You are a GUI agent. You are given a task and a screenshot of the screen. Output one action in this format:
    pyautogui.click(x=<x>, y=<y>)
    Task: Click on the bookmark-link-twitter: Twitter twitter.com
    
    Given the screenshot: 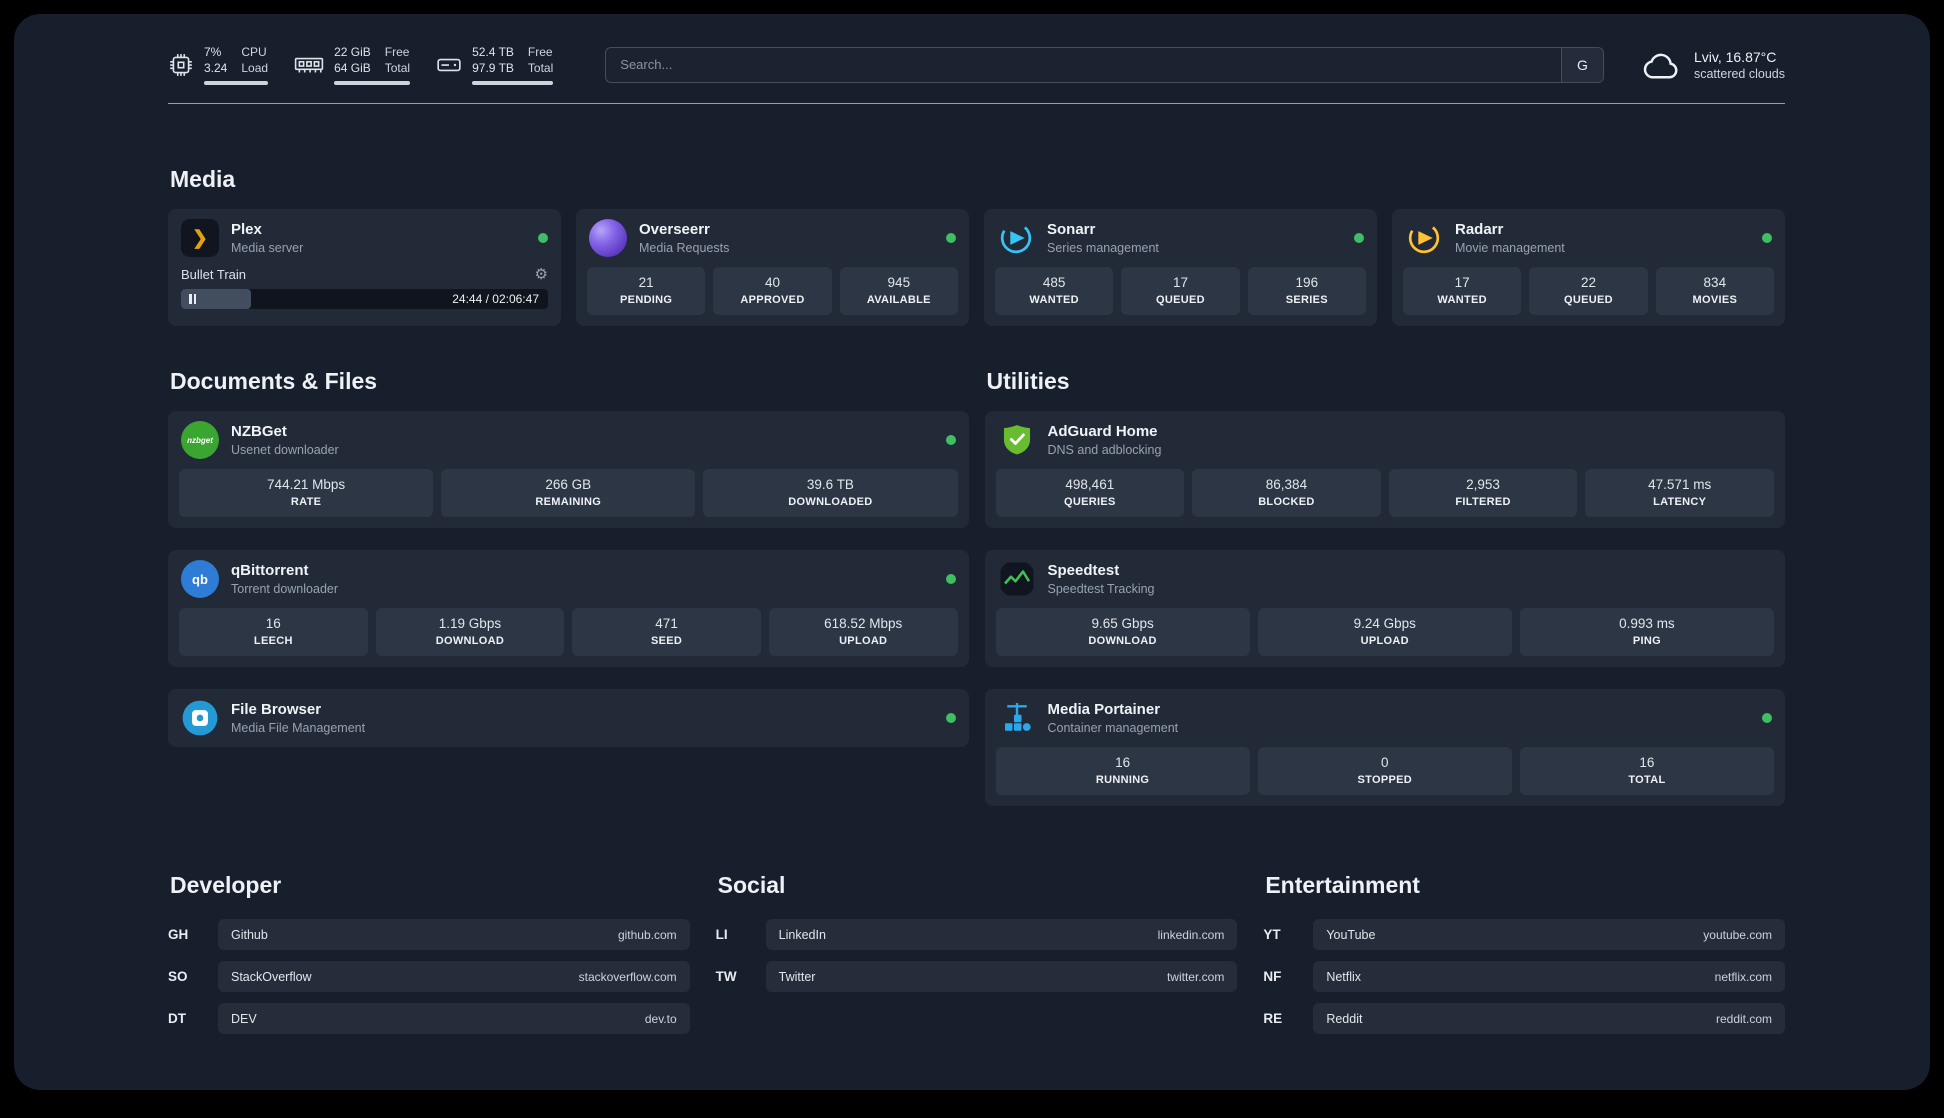 What is the action you would take?
    pyautogui.click(x=1001, y=976)
    